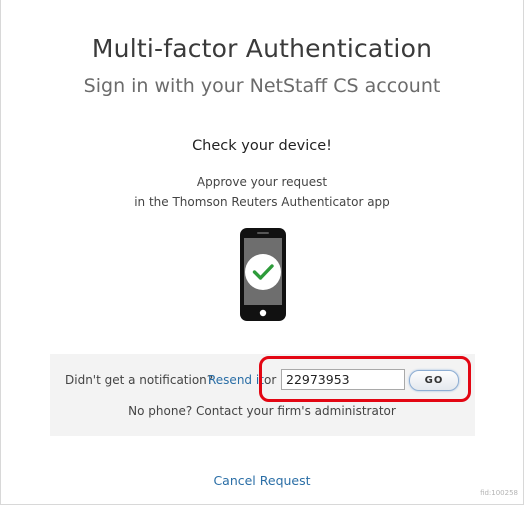 The width and height of the screenshot is (524, 506). Describe the element at coordinates (262, 146) in the screenshot. I see `check-device-heading: Check your device!` at that location.